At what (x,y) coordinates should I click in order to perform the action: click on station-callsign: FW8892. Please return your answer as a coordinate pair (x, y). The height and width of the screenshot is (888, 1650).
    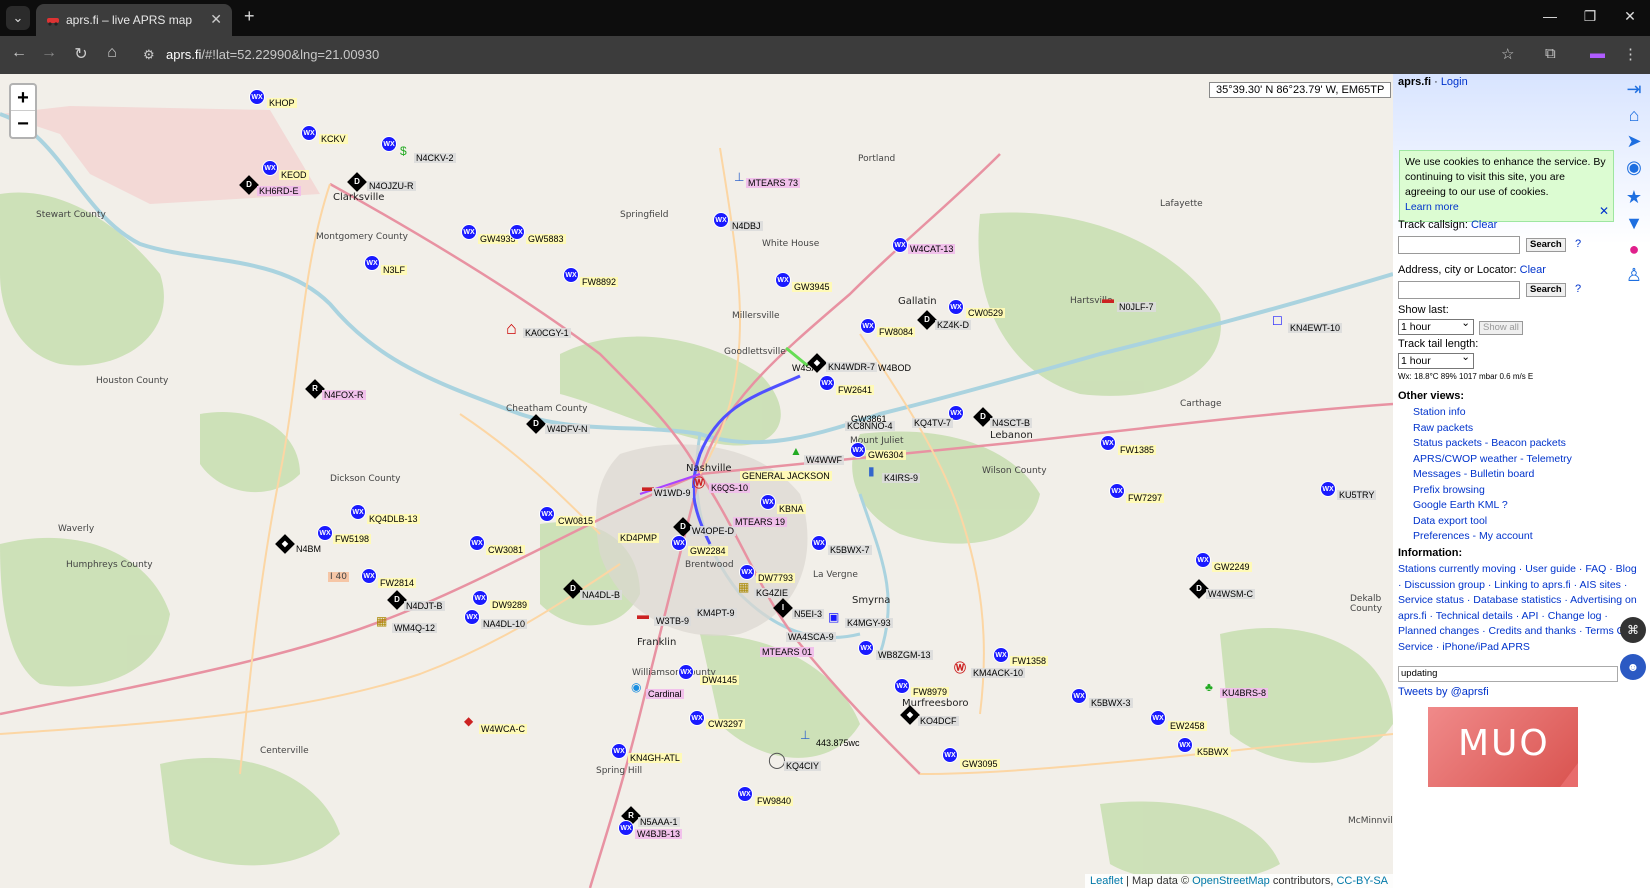
    Looking at the image, I should click on (599, 282).